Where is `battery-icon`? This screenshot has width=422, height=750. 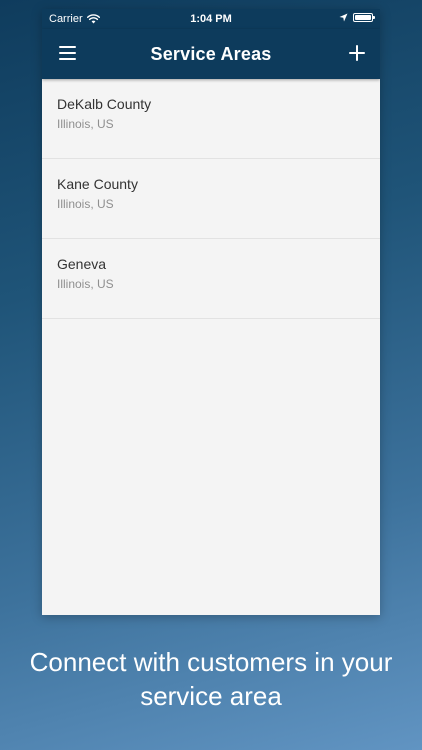
battery-icon is located at coordinates (364, 17).